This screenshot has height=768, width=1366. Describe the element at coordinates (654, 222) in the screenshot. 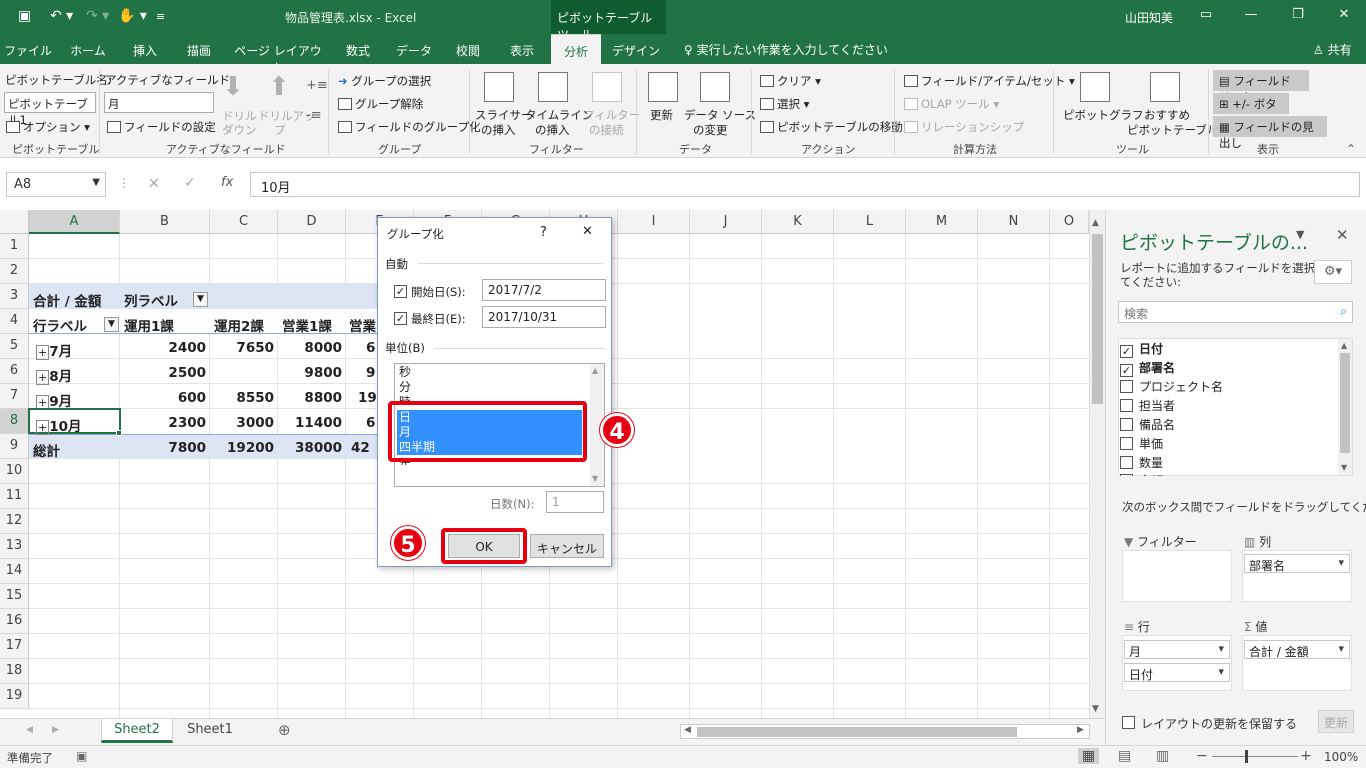

I see `column-header: I` at that location.